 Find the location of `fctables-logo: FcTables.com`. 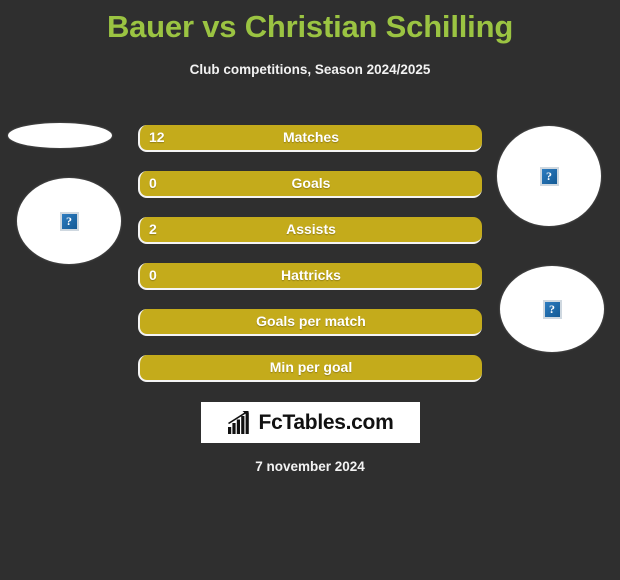

fctables-logo: FcTables.com is located at coordinates (310, 422).